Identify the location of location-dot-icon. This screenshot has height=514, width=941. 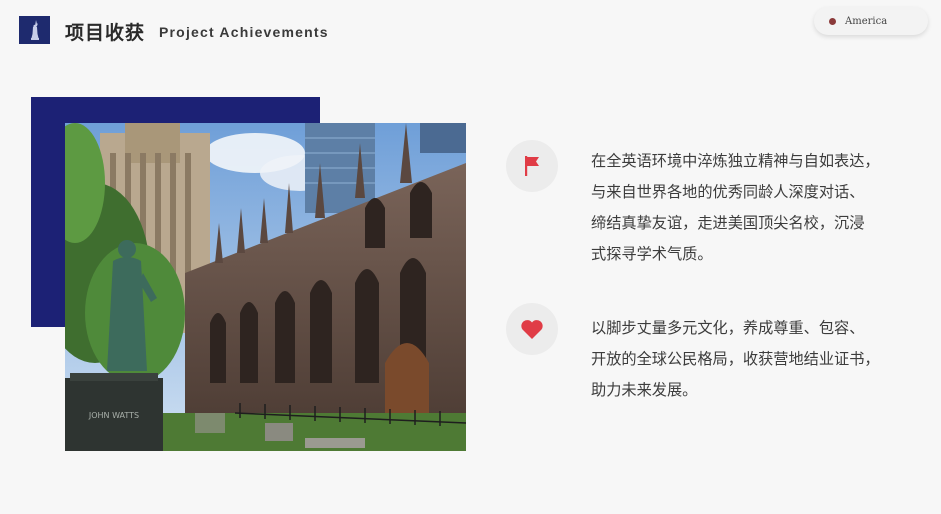
(832, 21).